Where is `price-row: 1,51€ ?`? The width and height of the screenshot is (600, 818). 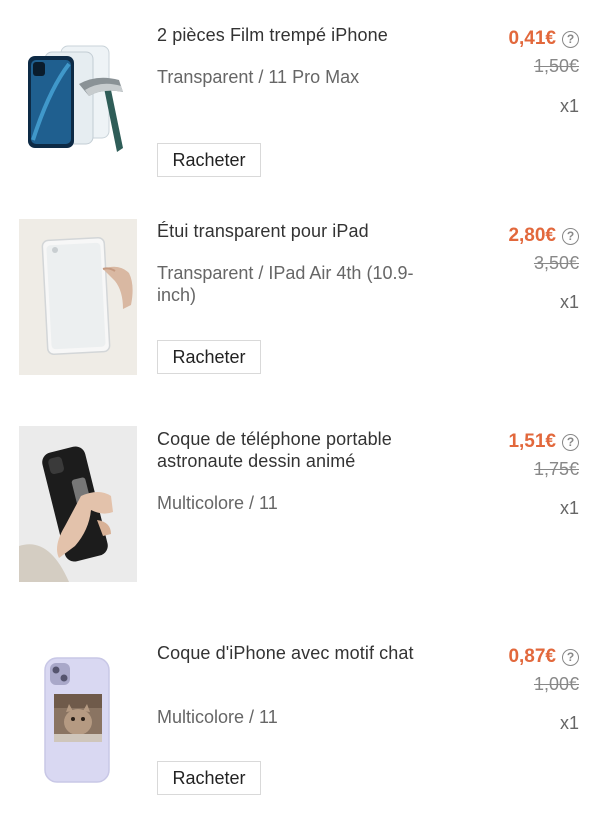 price-row: 1,51€ ? is located at coordinates (543, 442).